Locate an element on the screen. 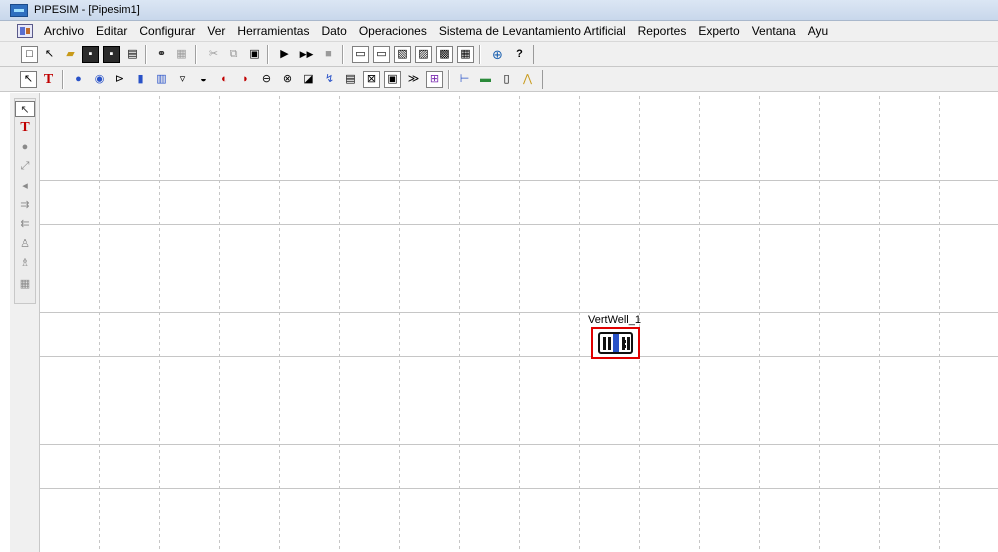 Image resolution: width=998 pixels, height=552 pixels. menu-archivo: Archivo is located at coordinates (64, 31).